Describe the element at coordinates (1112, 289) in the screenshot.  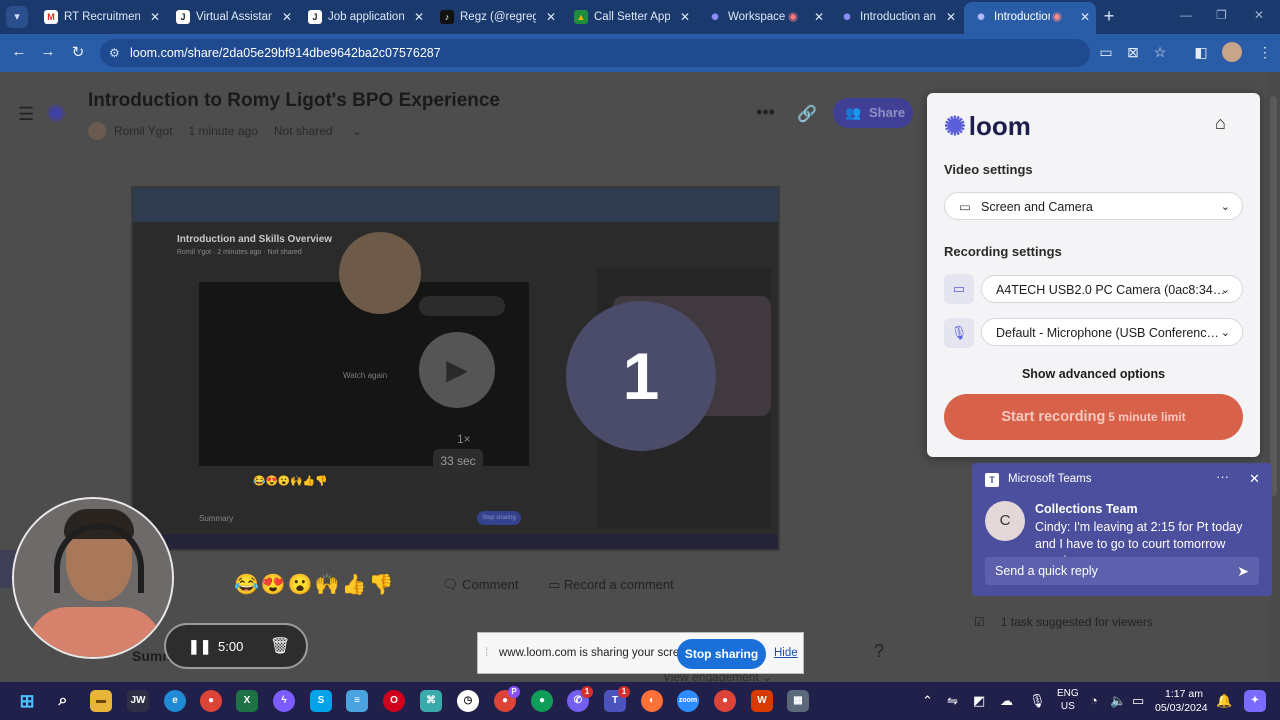
I see `camera-select: A4TECH USB2.0 PC Camera (0ac8:34… ⌄` at that location.